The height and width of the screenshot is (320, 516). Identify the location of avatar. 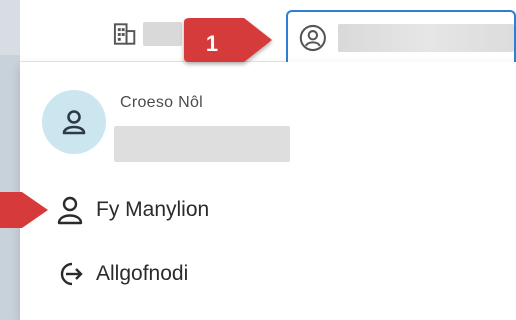
(74, 122).